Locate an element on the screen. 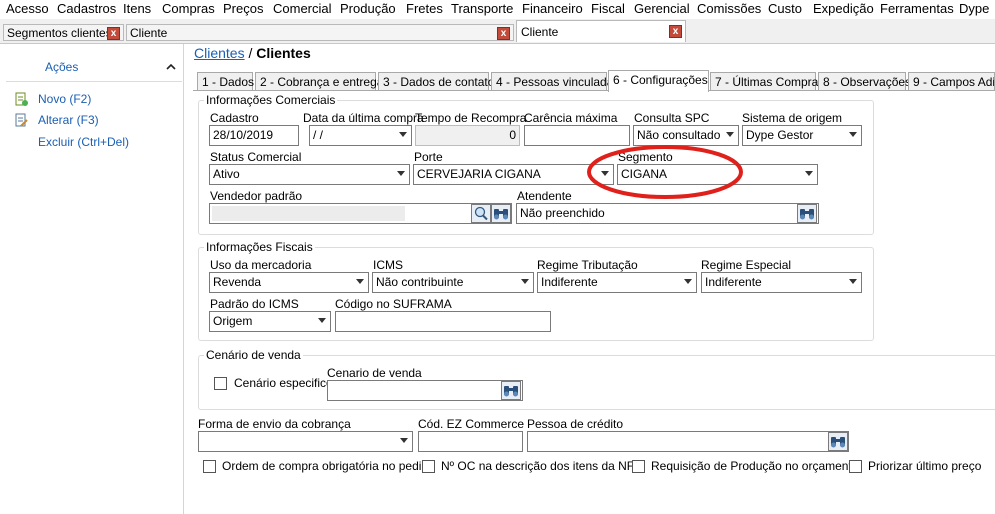  menu-custo: Custo is located at coordinates (785, 8).